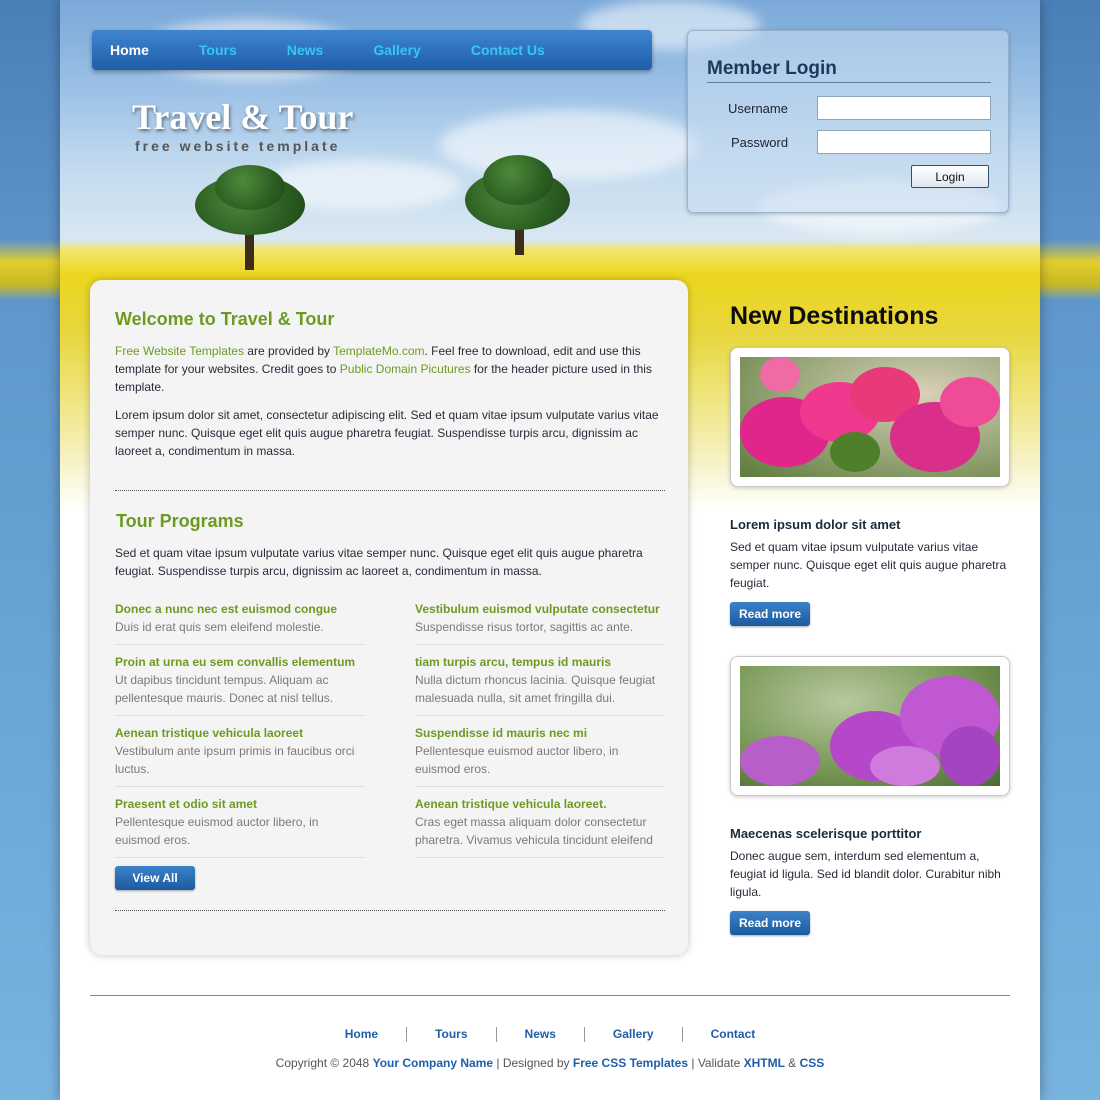 Image resolution: width=1100 pixels, height=1100 pixels. Describe the element at coordinates (540, 733) in the screenshot. I see `program-title: Suspendisse id mauris nec mi` at that location.